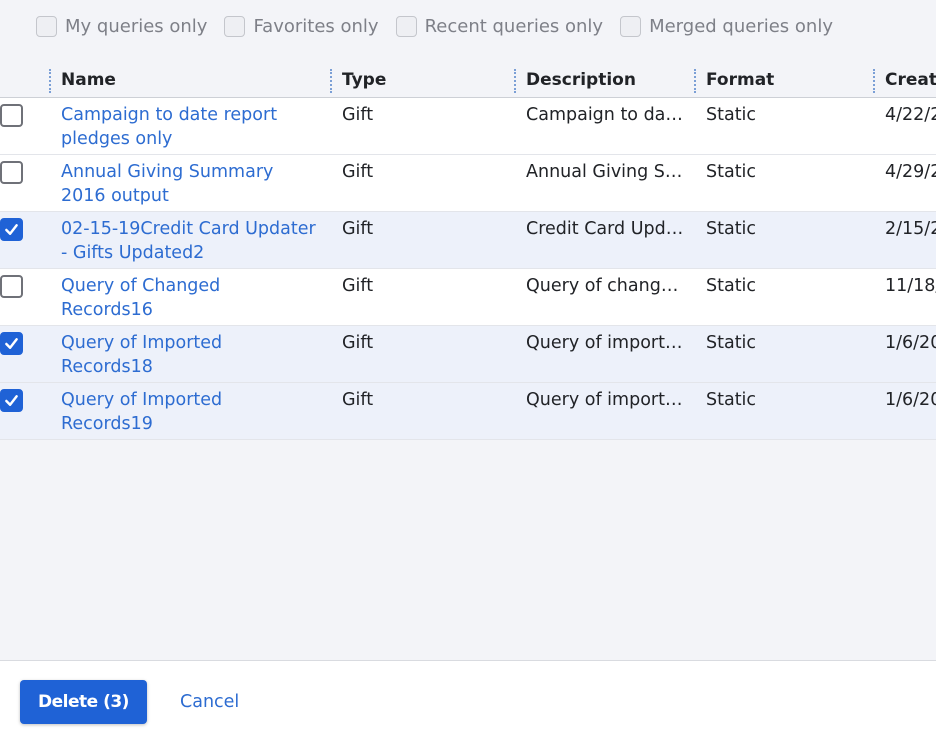 The height and width of the screenshot is (731, 936). Describe the element at coordinates (83, 702) in the screenshot. I see `delete-button: Delete (3)` at that location.